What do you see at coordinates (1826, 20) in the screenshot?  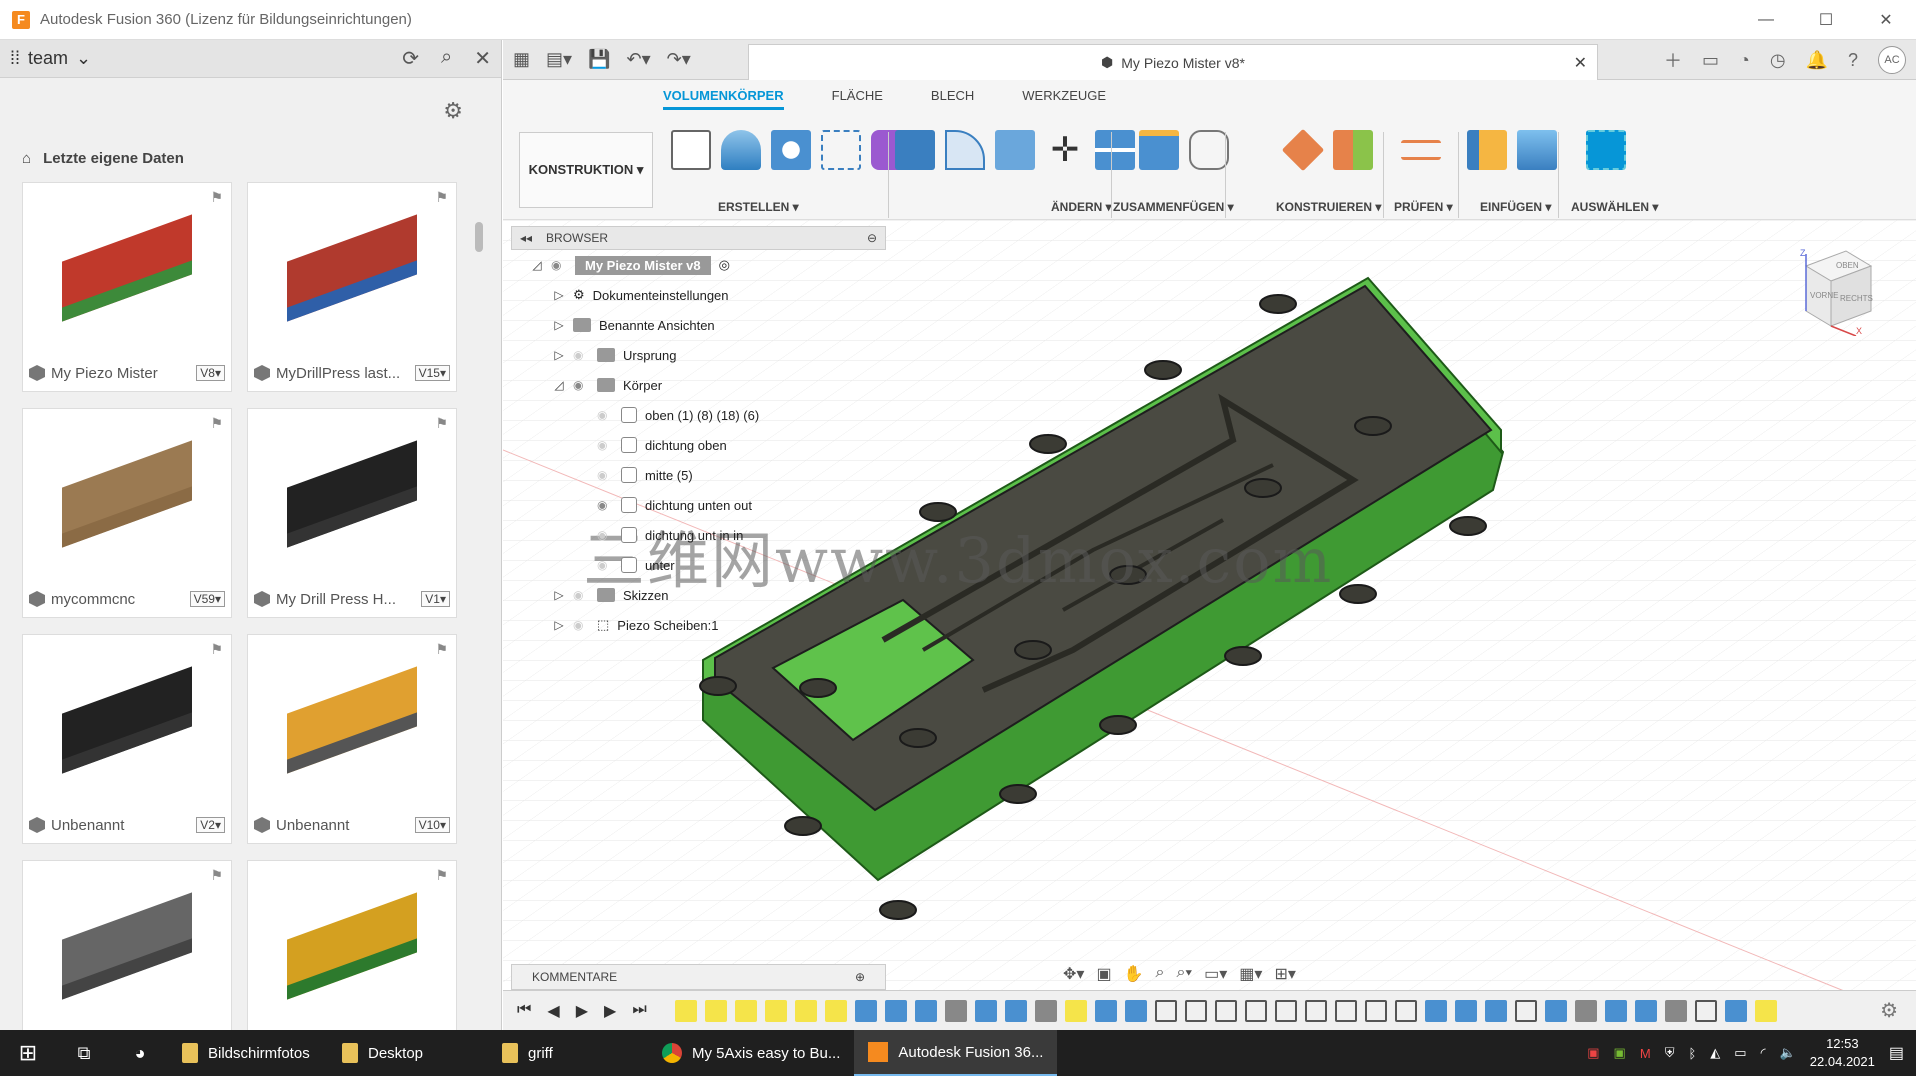 I see `maximize-button: ☐` at bounding box center [1826, 20].